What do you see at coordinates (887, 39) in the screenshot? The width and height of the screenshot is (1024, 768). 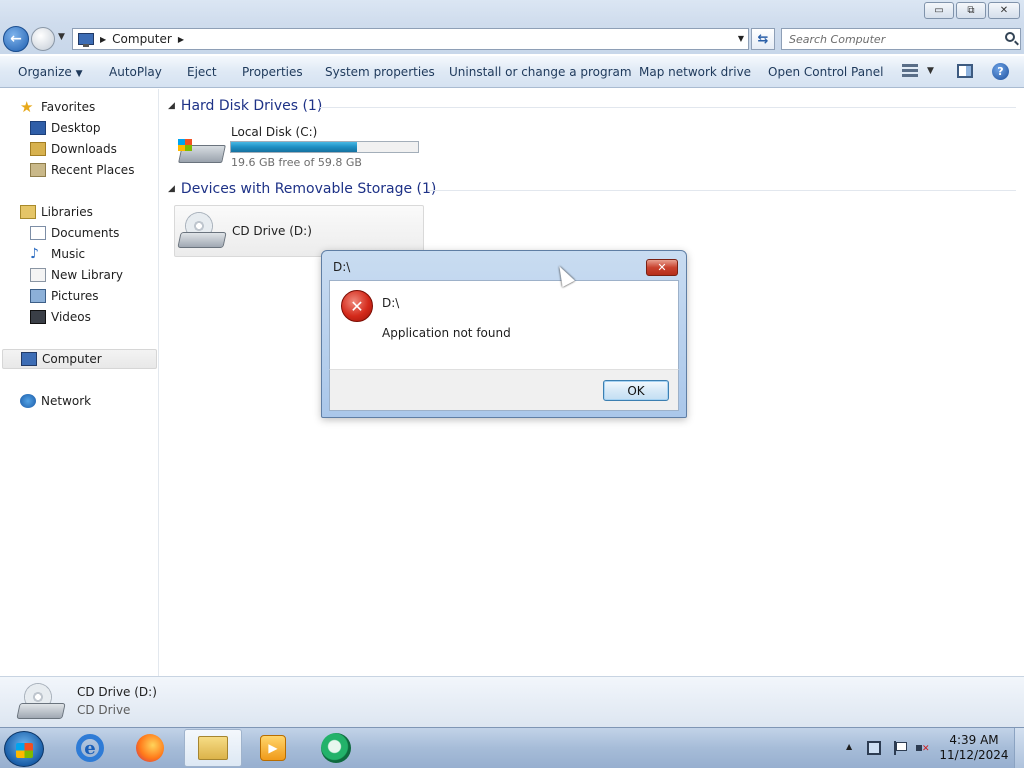 I see `search-input` at bounding box center [887, 39].